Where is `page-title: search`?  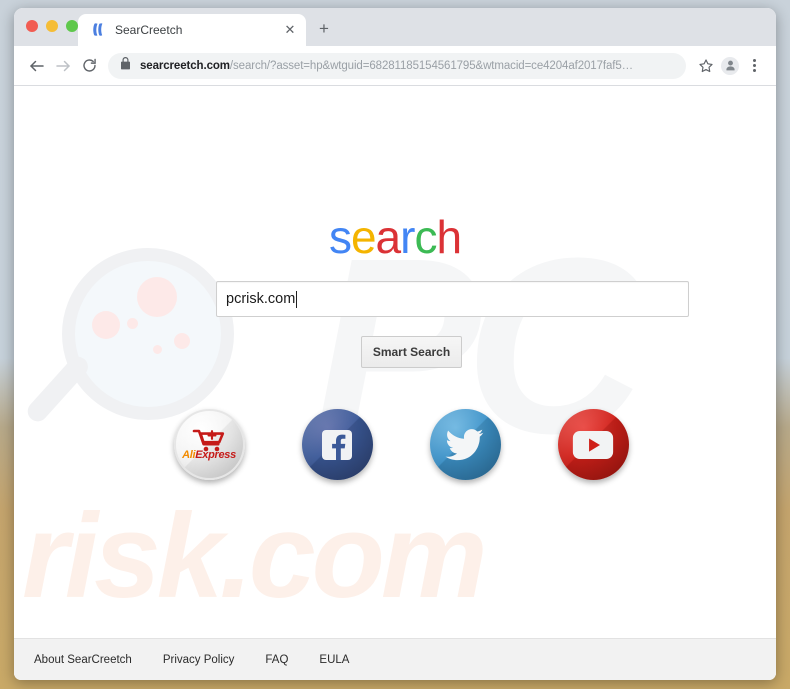
page-title: search is located at coordinates (395, 237).